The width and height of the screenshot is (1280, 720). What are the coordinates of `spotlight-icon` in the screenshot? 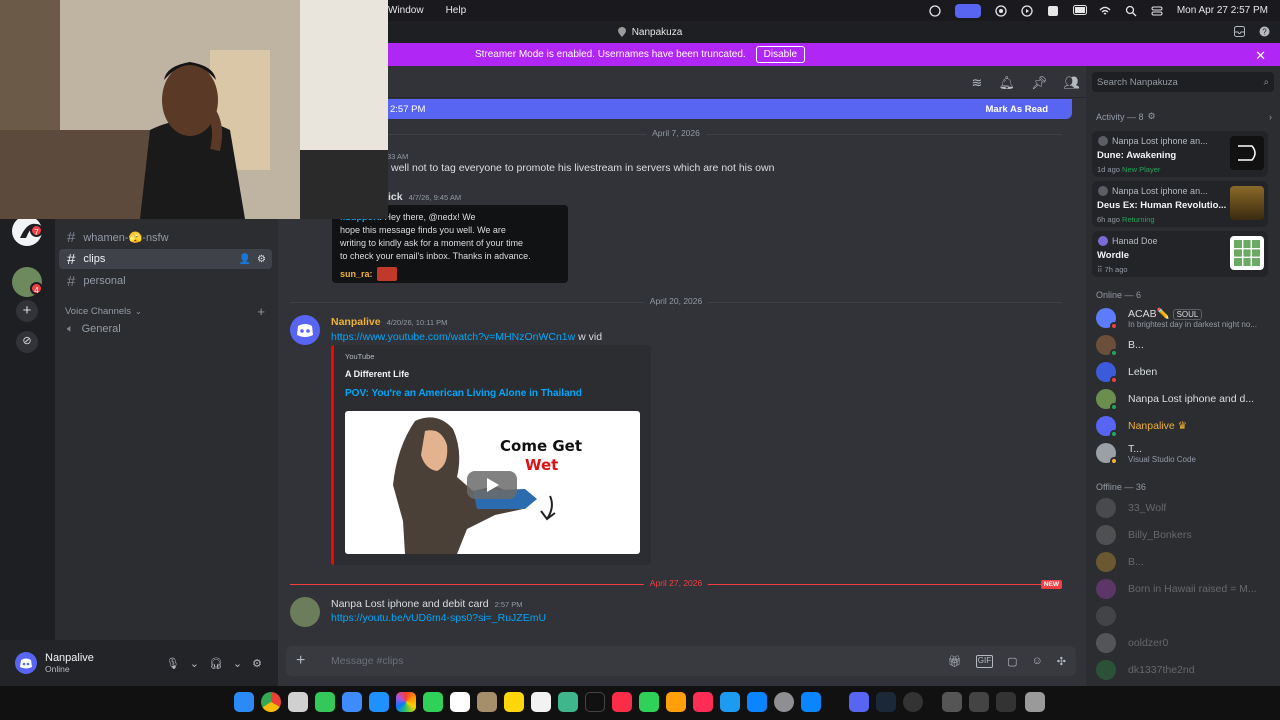 It's located at (1131, 11).